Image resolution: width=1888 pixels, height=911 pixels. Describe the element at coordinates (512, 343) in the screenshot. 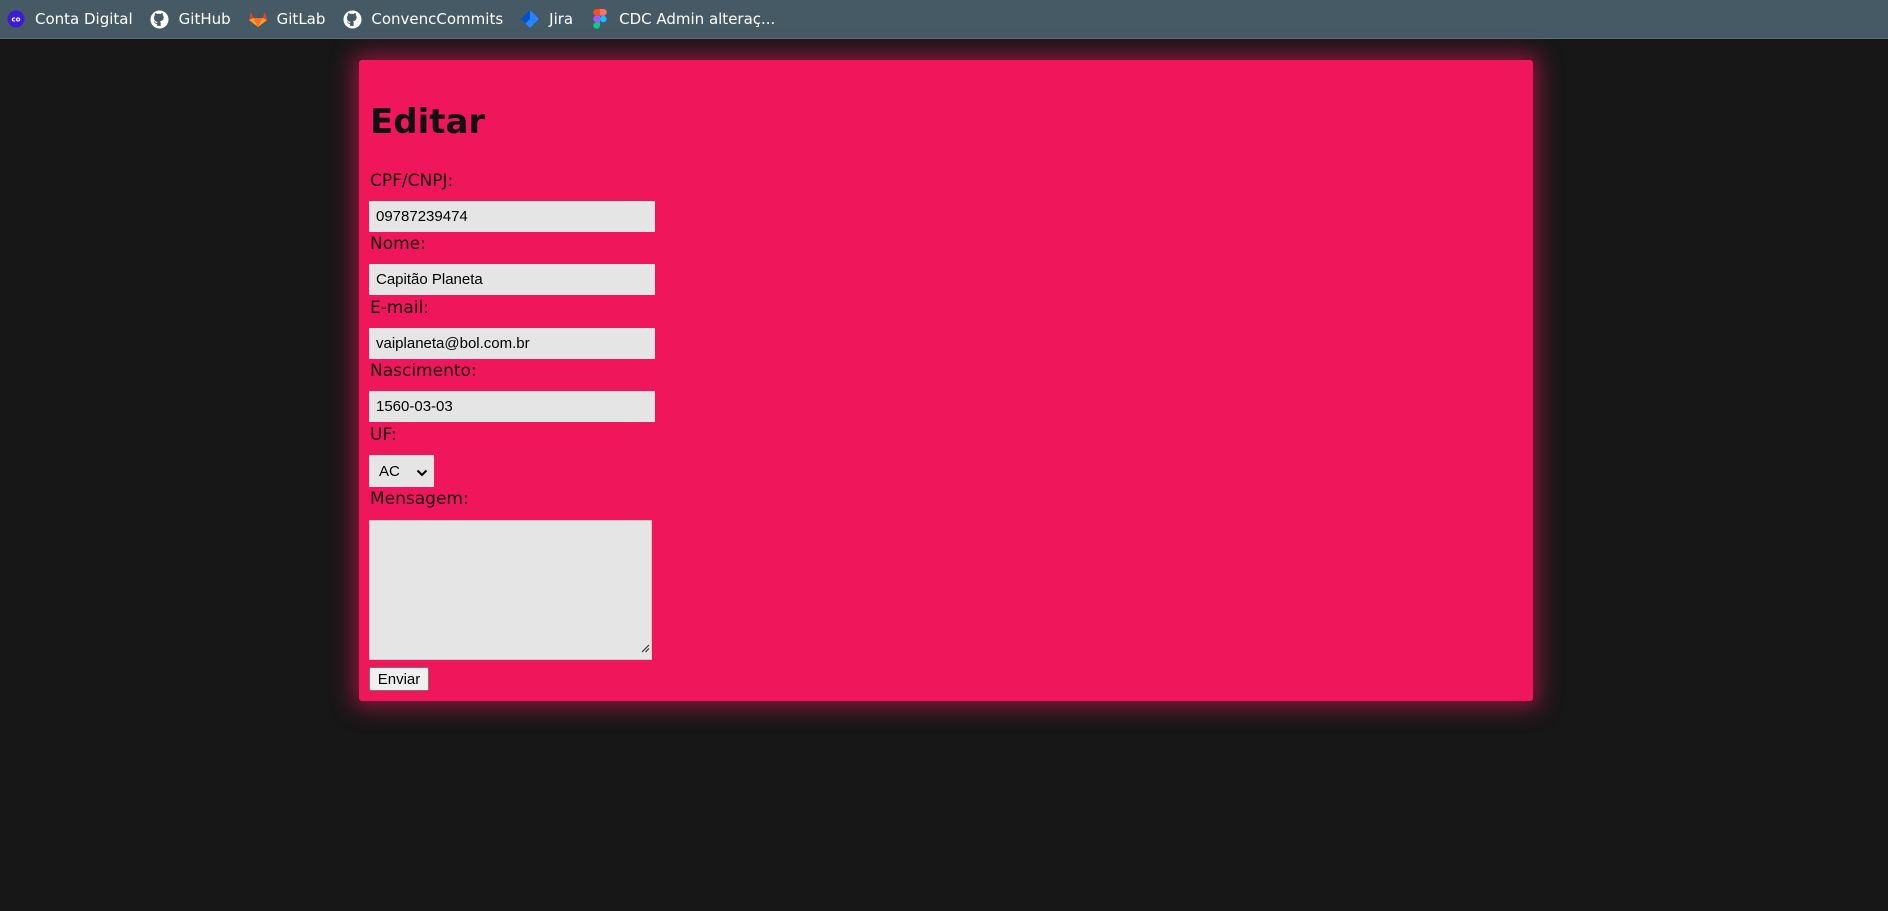

I see `email-input` at that location.